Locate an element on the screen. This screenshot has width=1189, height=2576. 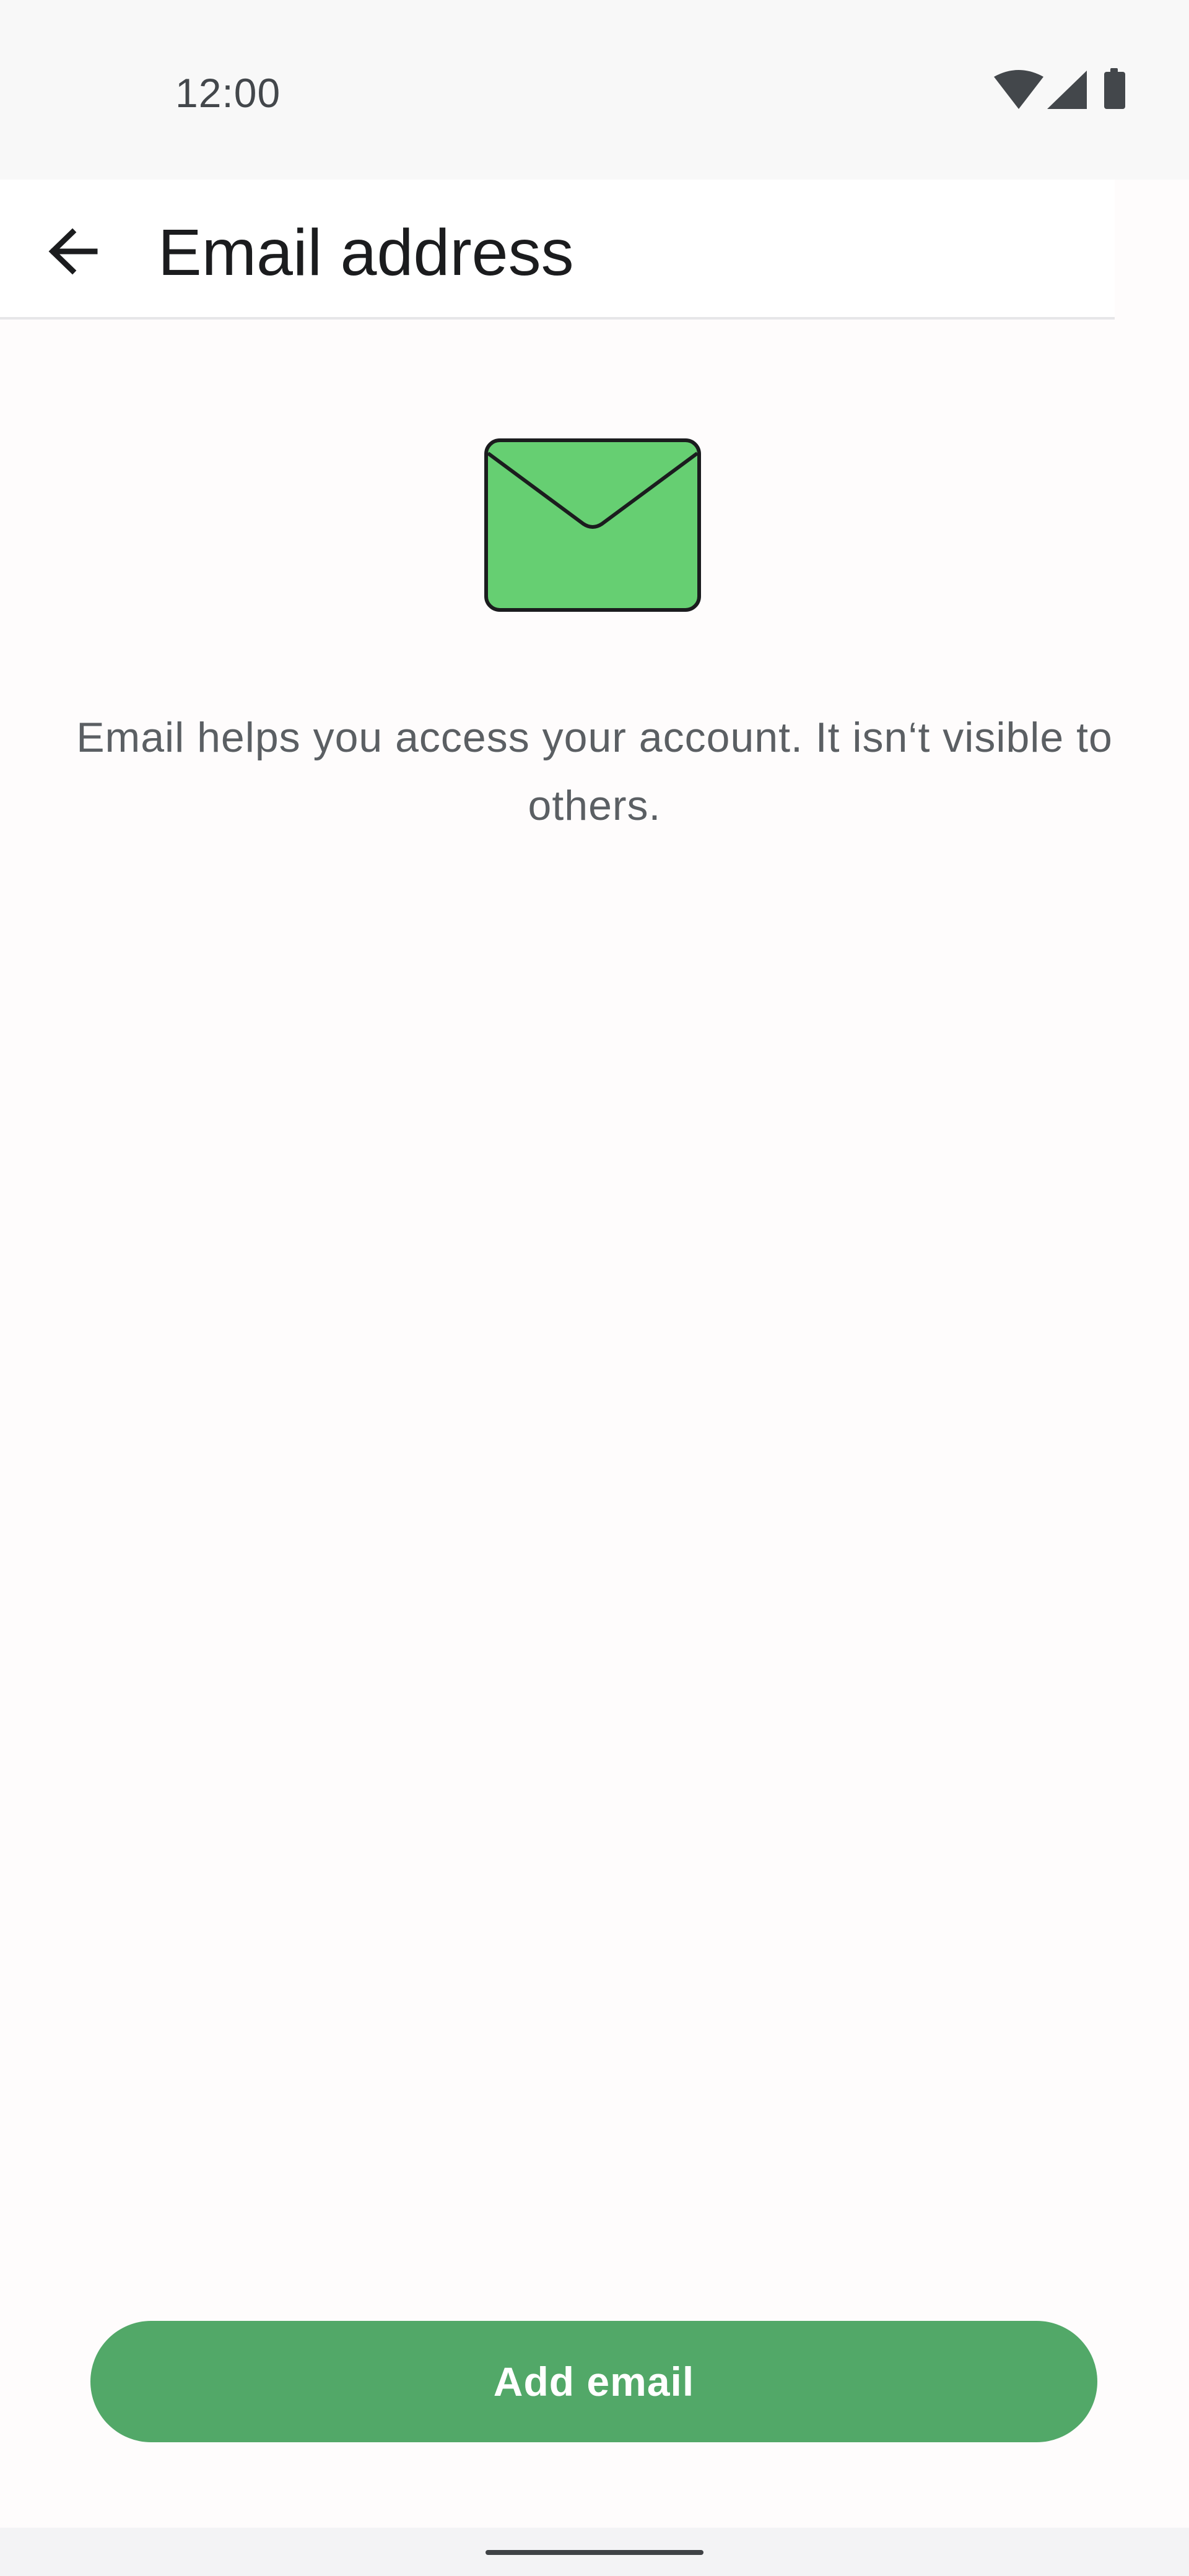
navigation-bar is located at coordinates (594, 2552).